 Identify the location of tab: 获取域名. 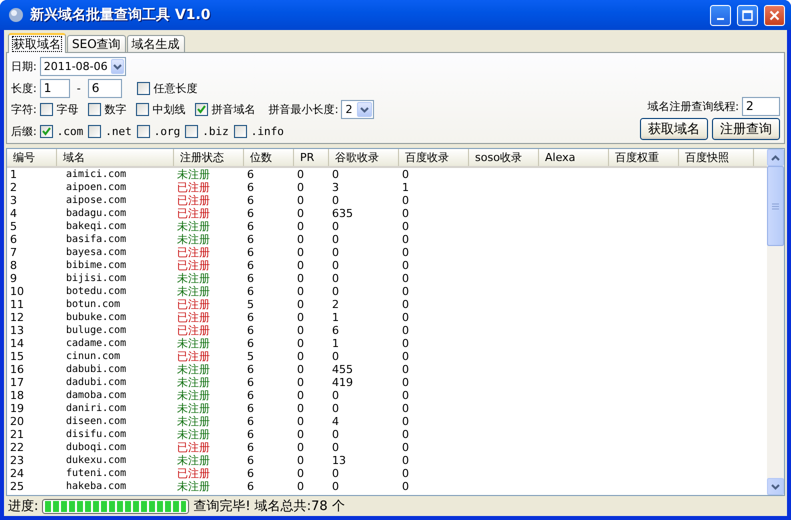
(37, 43).